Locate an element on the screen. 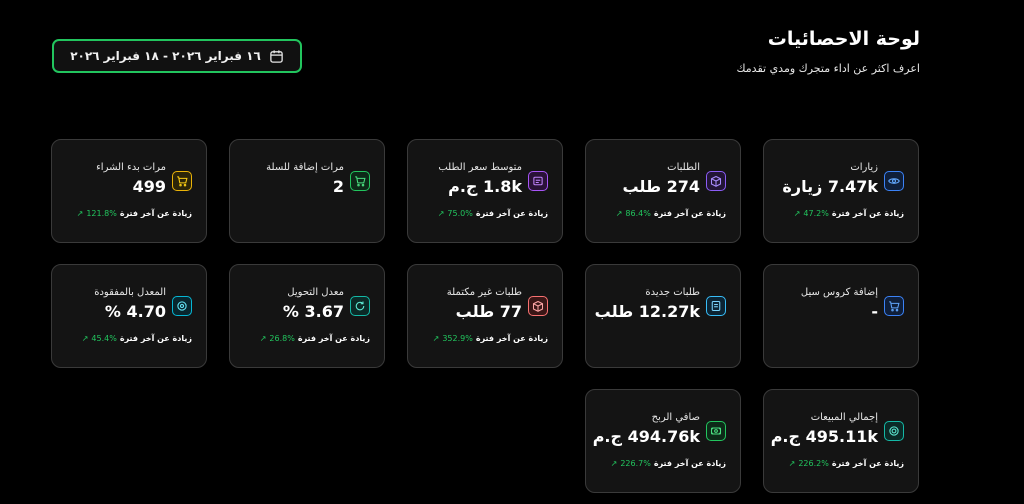 The height and width of the screenshot is (504, 1024). card-trend: زيادة عن آخر فترة 121.8% ↗ is located at coordinates (134, 213).